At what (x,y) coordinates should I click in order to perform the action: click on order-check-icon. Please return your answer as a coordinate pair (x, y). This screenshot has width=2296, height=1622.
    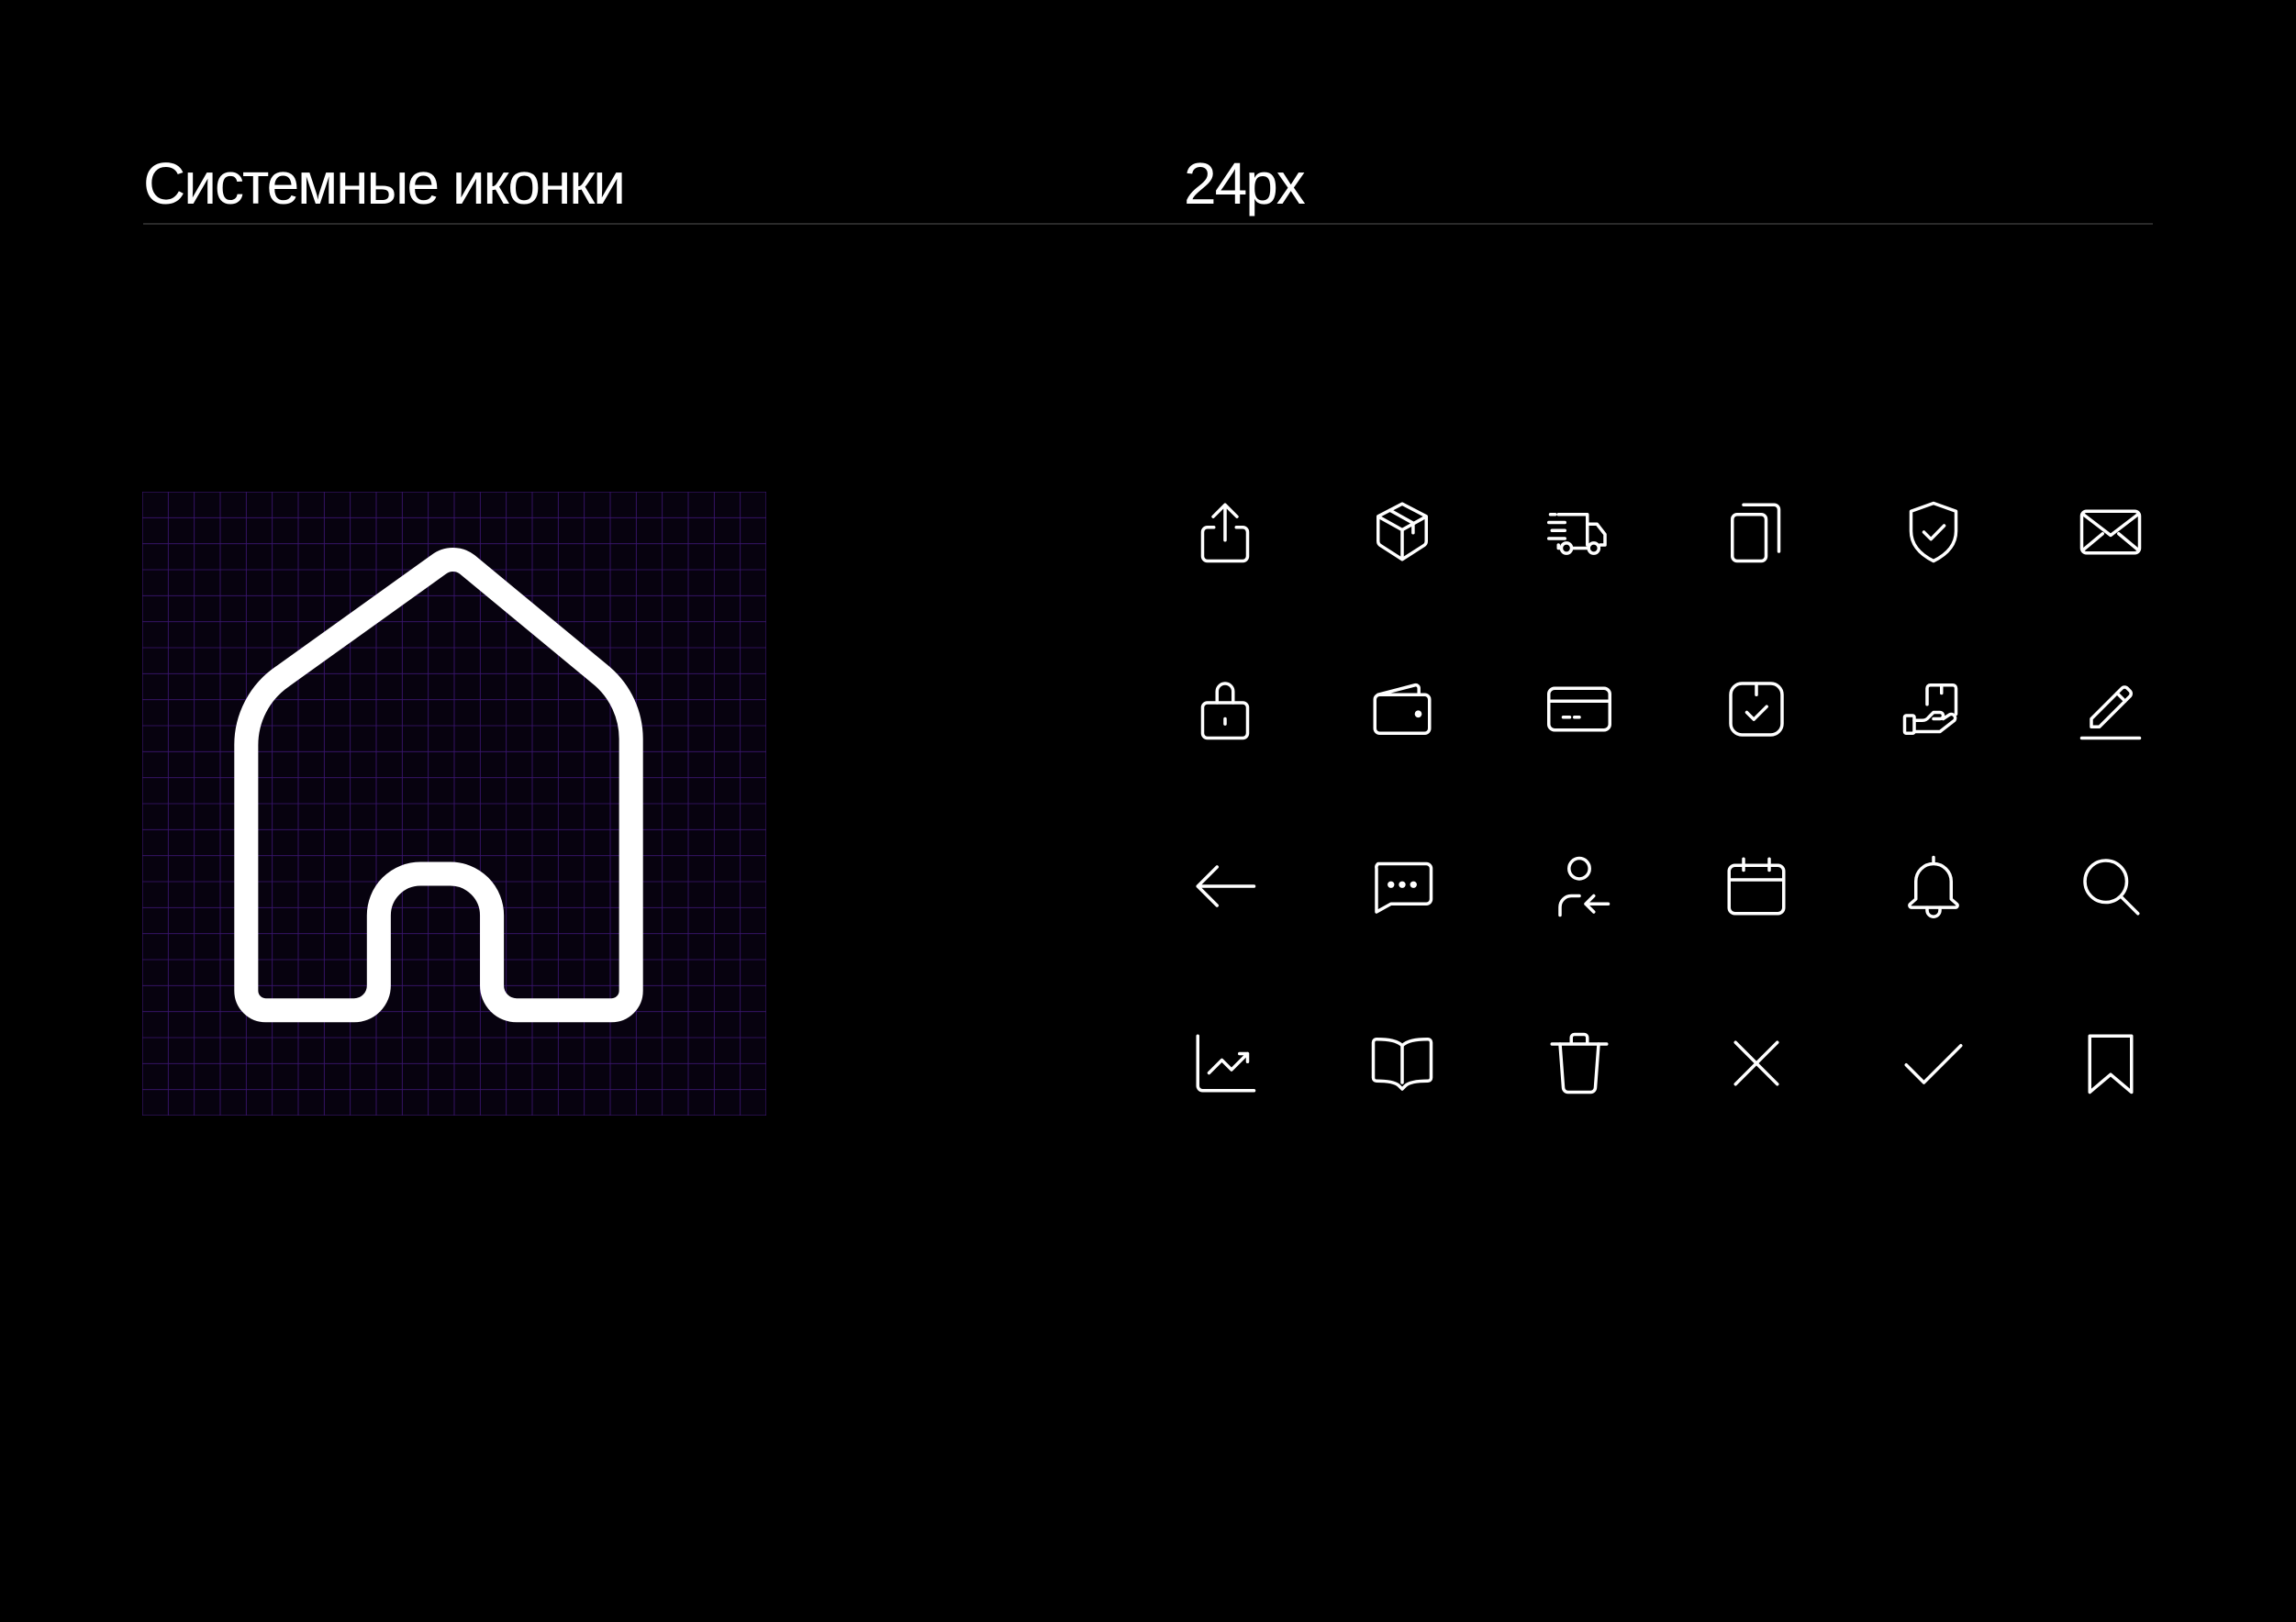
    Looking at the image, I should click on (1756, 709).